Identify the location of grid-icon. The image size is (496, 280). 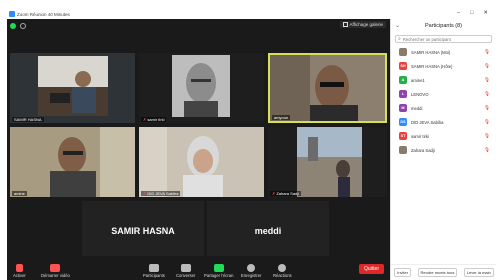
(345, 24).